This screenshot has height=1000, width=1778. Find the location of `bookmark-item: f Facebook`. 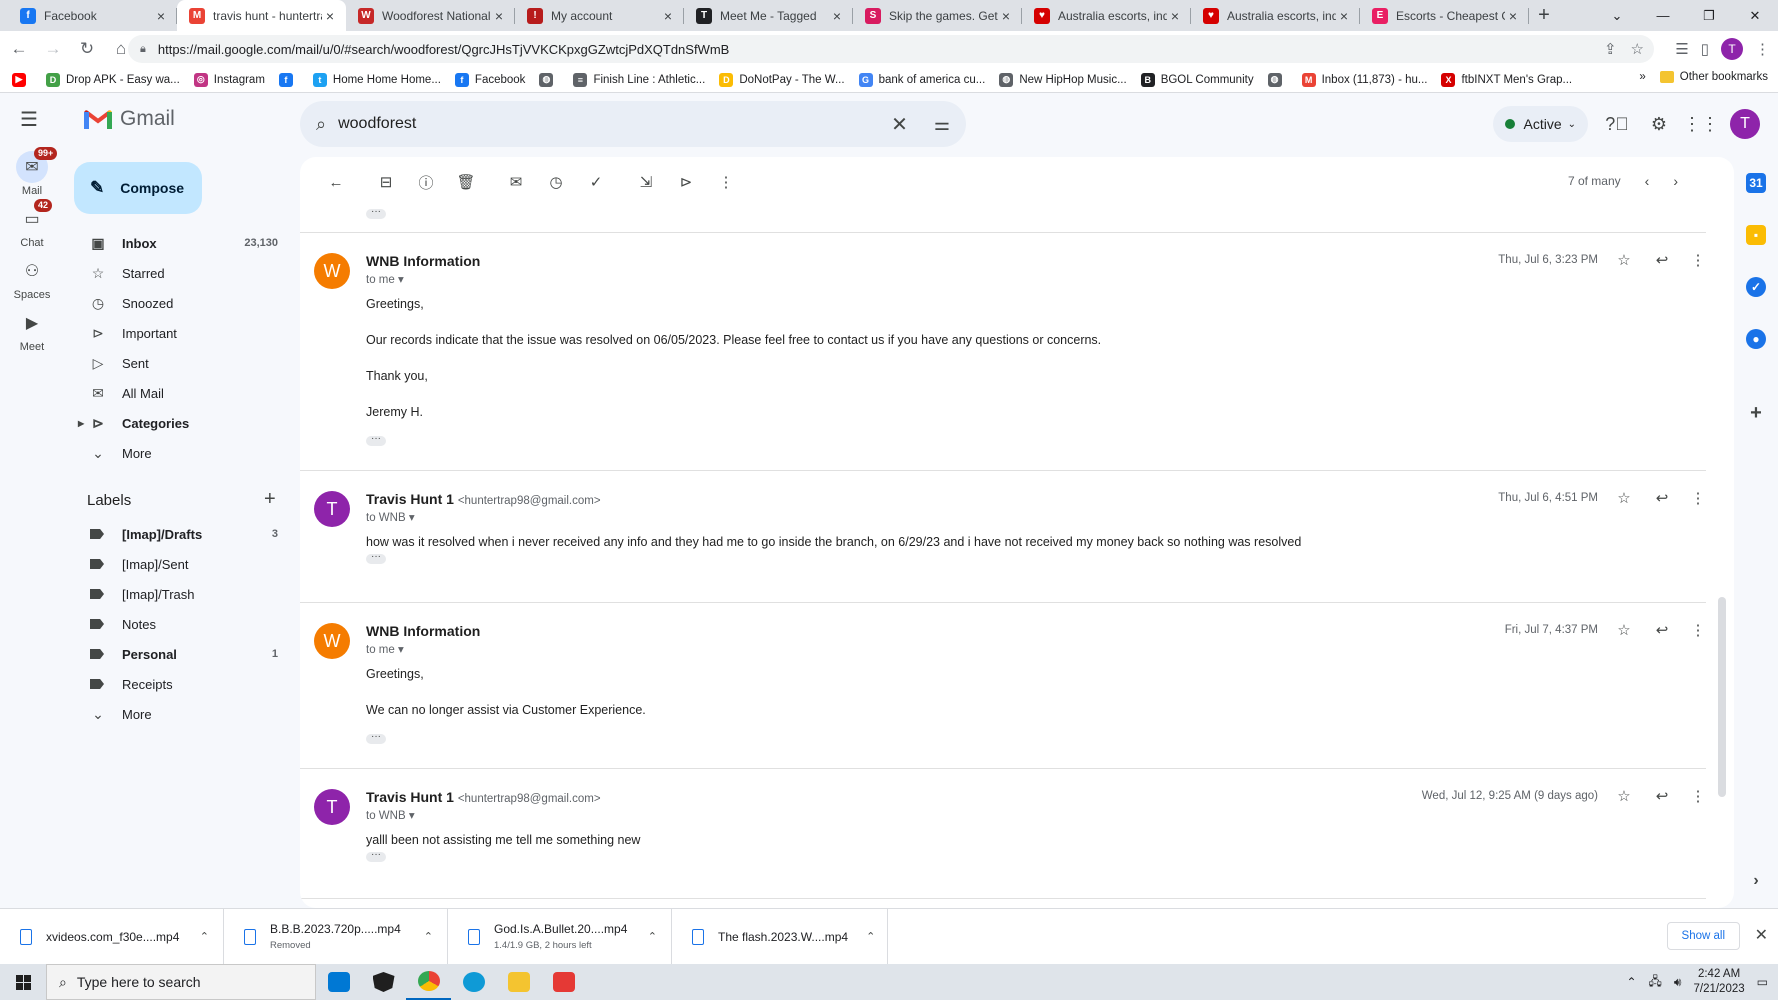

bookmark-item: f Facebook is located at coordinates (489, 79).